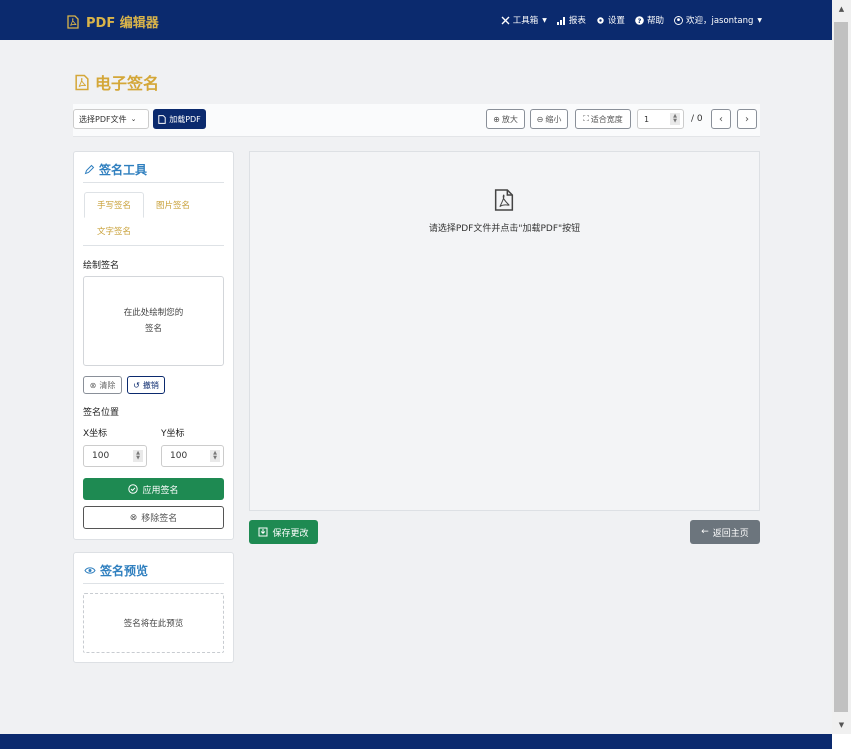 The width and height of the screenshot is (851, 749). I want to click on page-title-text: 电子签名, so click(127, 83).